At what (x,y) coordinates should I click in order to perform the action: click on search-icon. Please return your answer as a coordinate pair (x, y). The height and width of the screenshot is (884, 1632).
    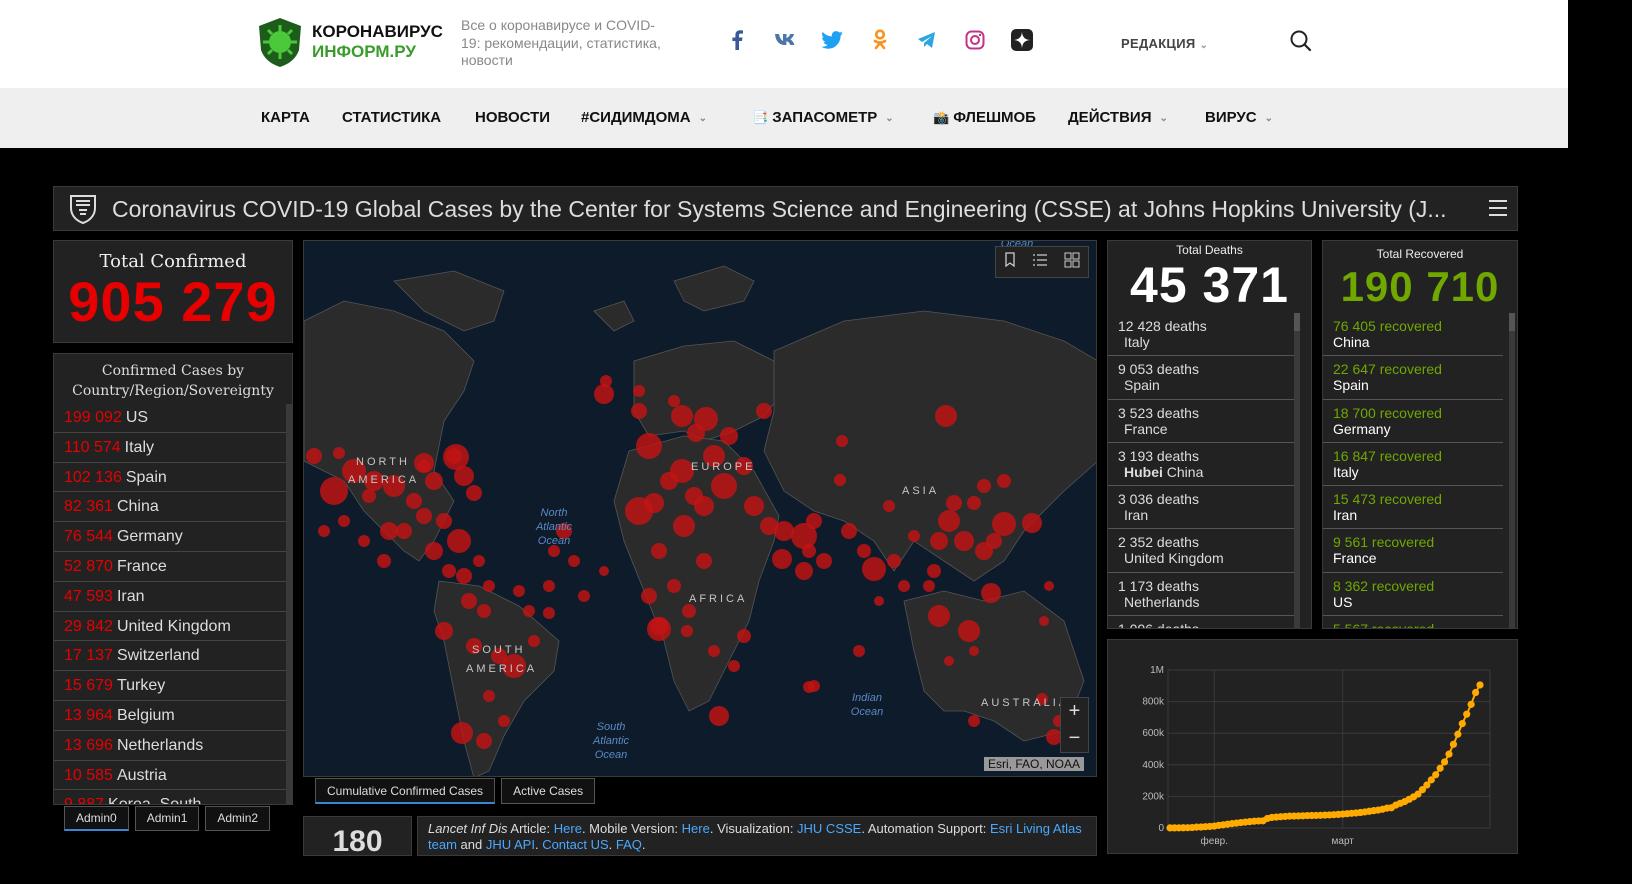
    Looking at the image, I should click on (1301, 41).